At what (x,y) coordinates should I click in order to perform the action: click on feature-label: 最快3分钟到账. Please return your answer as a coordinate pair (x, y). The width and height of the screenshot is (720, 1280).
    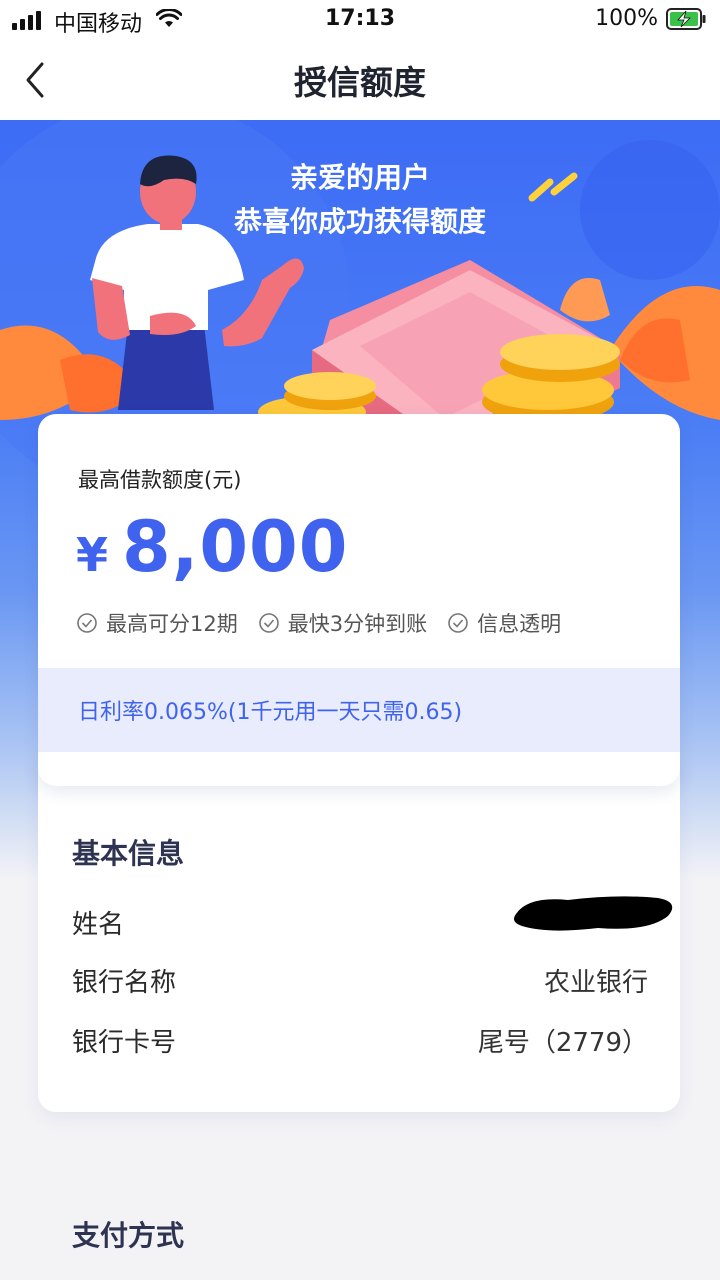
    Looking at the image, I should click on (357, 624).